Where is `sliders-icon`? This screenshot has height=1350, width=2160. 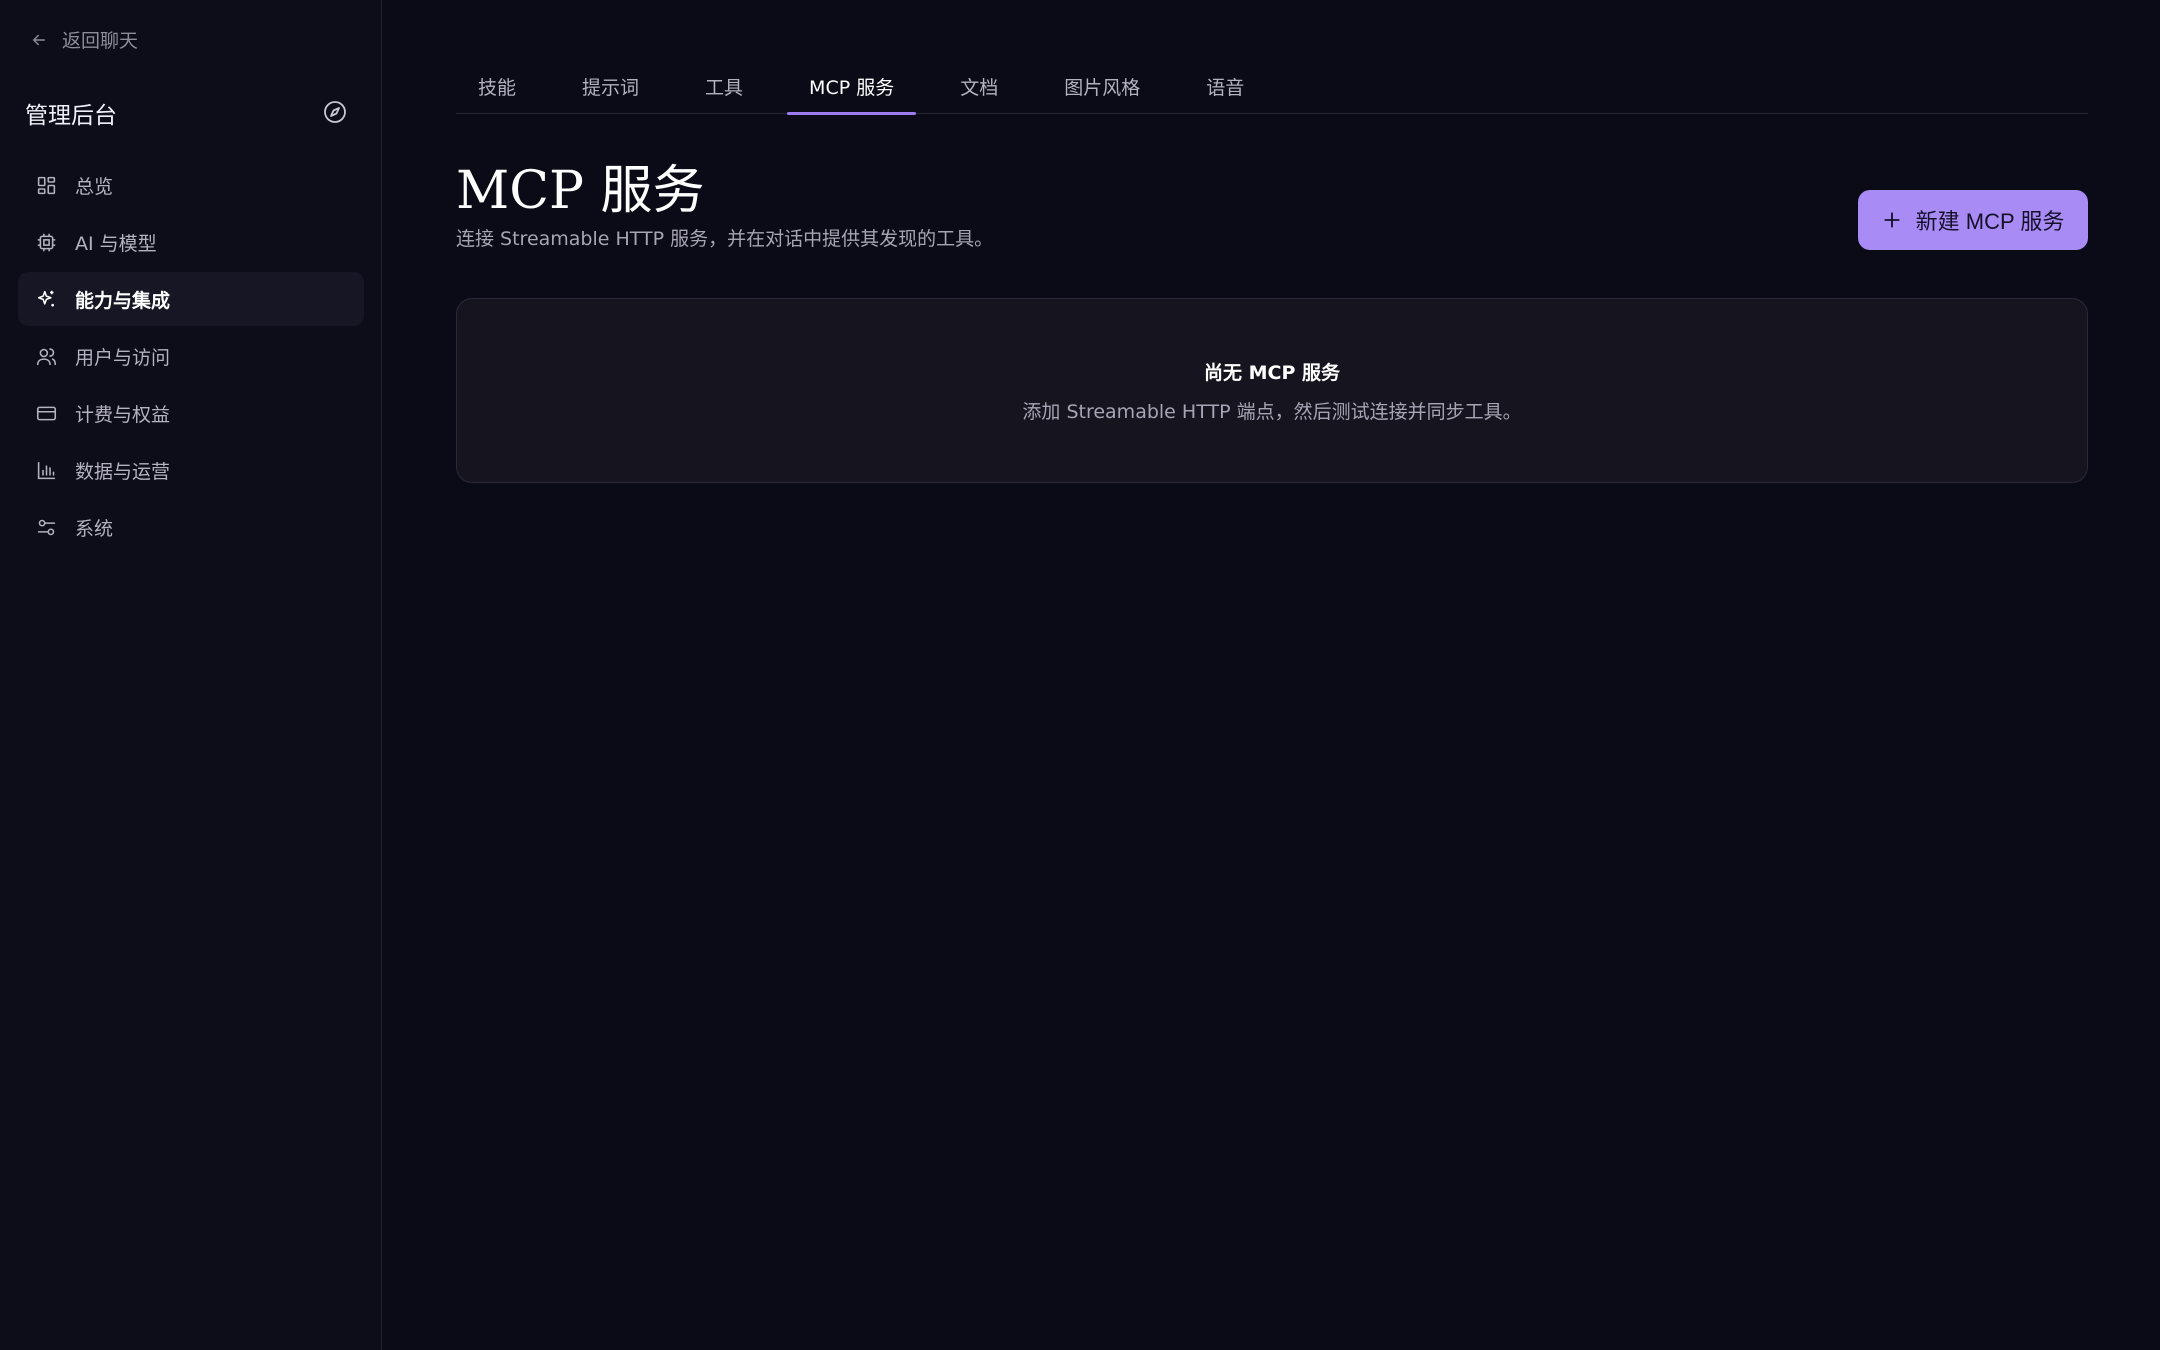 sliders-icon is located at coordinates (46, 527).